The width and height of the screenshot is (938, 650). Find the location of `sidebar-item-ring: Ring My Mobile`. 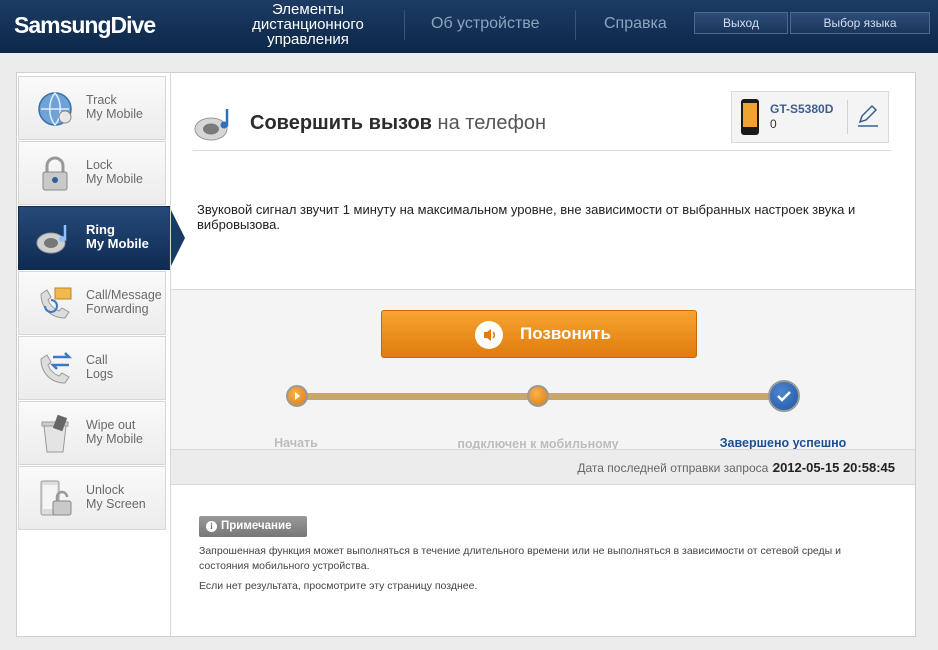

sidebar-item-ring: Ring My Mobile is located at coordinates (101, 238).